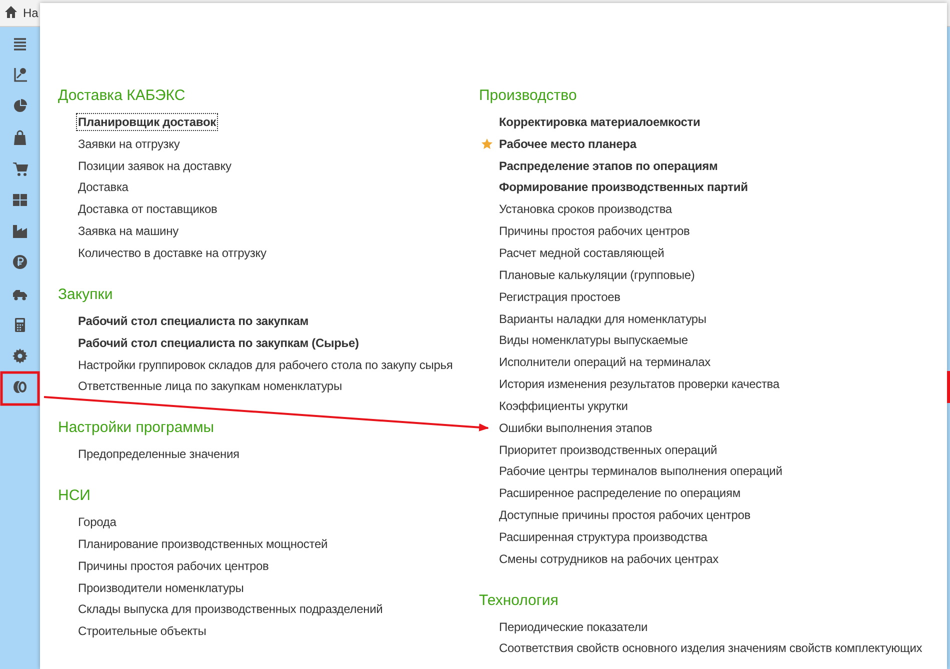 This screenshot has width=950, height=669. What do you see at coordinates (158, 454) in the screenshot?
I see `menu-link: Предопределенные значения` at bounding box center [158, 454].